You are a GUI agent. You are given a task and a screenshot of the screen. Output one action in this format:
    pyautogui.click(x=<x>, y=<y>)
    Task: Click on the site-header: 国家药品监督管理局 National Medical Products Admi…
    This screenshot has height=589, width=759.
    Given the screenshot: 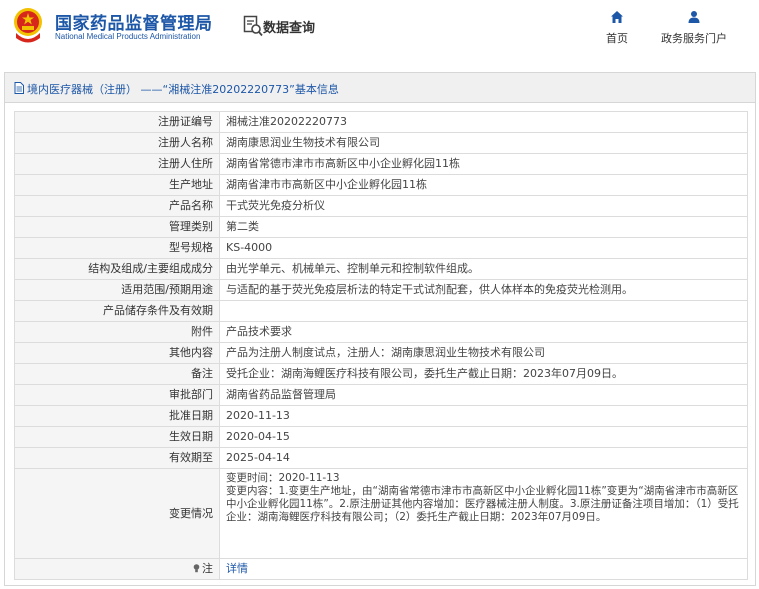 What is the action you would take?
    pyautogui.click(x=379, y=31)
    